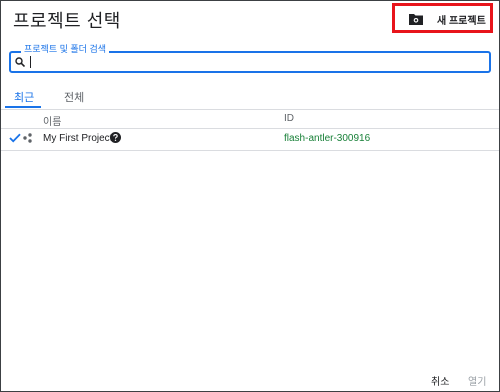 The image size is (500, 392). I want to click on help-icon, so click(115, 137).